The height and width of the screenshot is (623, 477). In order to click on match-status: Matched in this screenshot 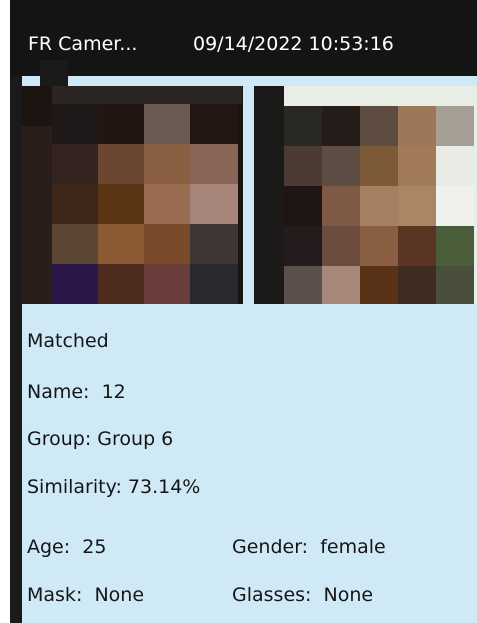, I will do `click(68, 341)`.